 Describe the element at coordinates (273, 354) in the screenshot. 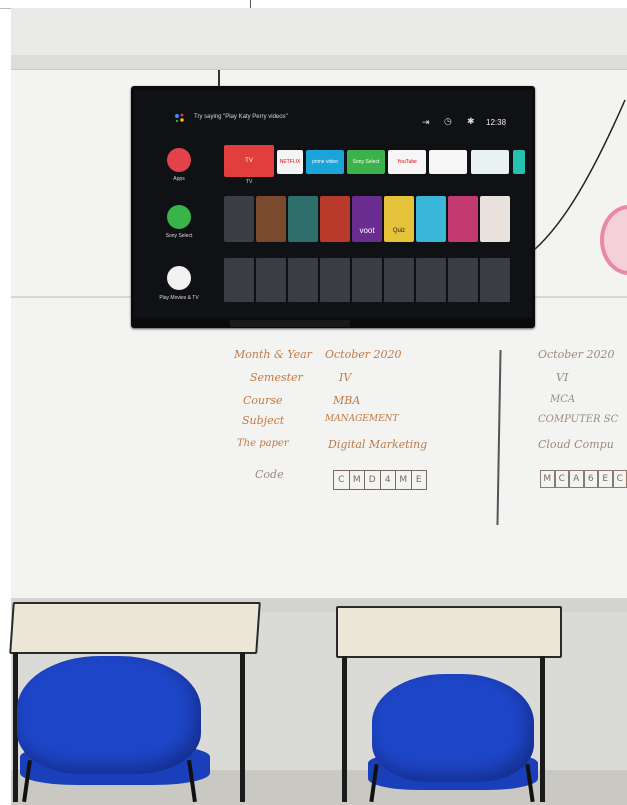

I see `board-label: Month & Year` at that location.